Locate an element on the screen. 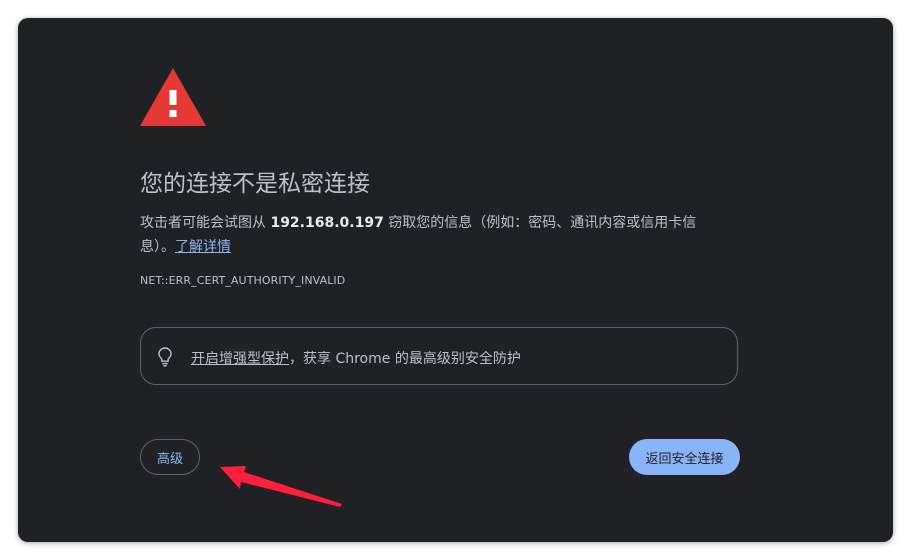 The width and height of the screenshot is (911, 560). enhanced-protection-promo: 开启增强型保护，获享 Chrome 的最高级别安全防护 is located at coordinates (439, 356).